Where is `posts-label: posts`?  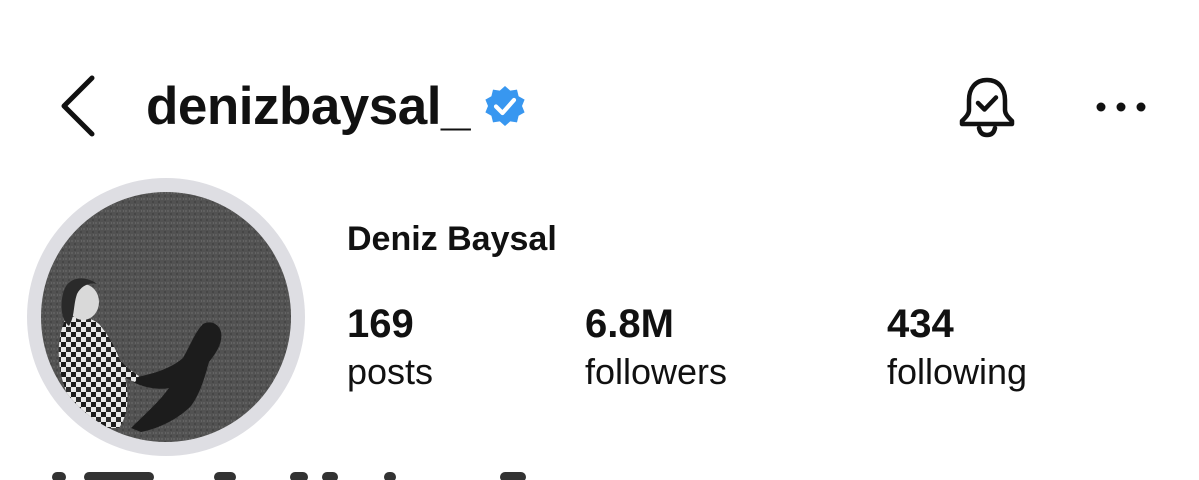
posts-label: posts is located at coordinates (390, 371).